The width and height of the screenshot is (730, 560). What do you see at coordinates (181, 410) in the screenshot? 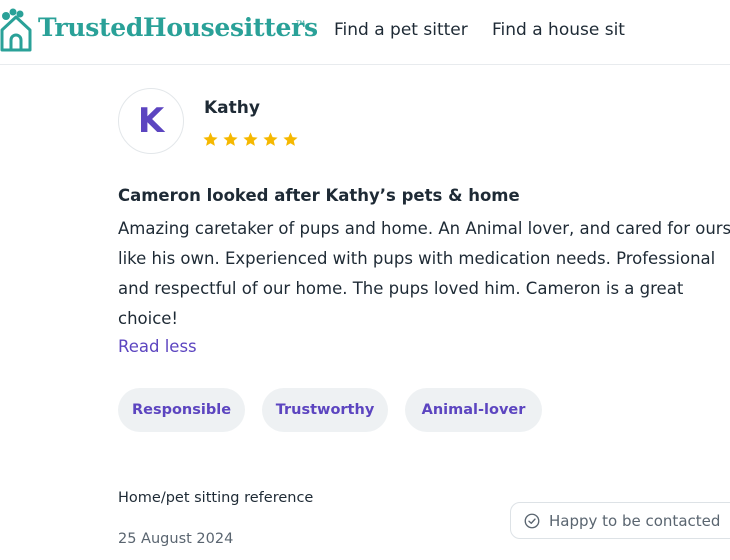
I see `tag-responsible: Responsible` at bounding box center [181, 410].